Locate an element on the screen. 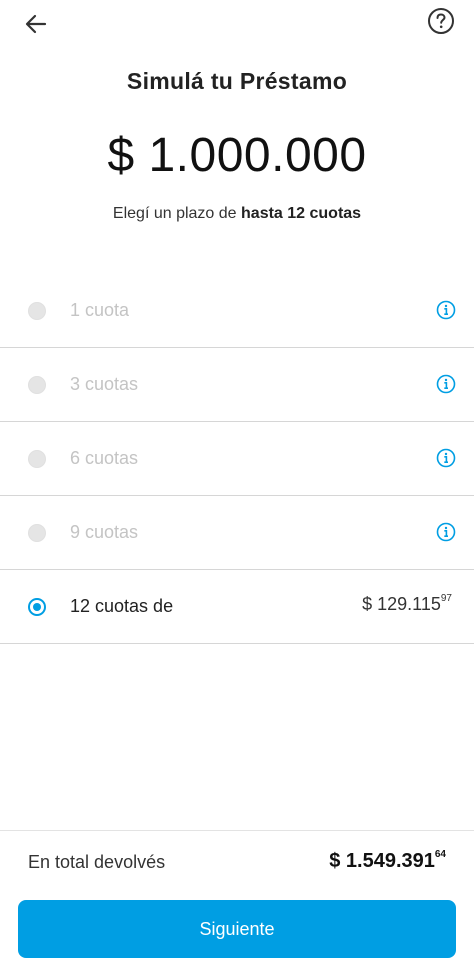  help-button is located at coordinates (441, 21).